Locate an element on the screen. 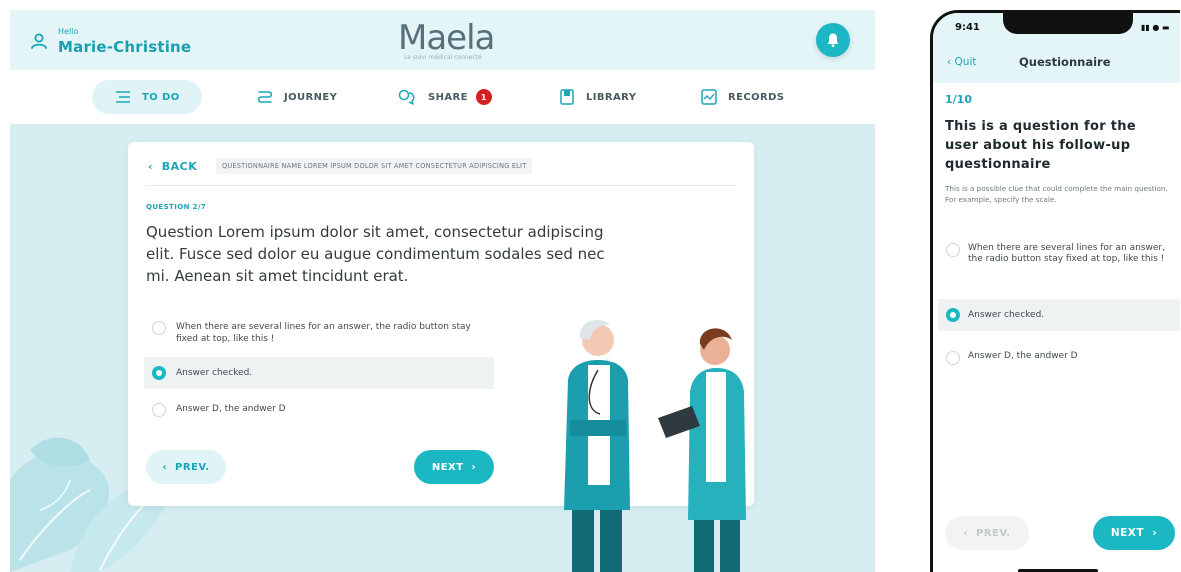  quit-button: ‹ Quit is located at coordinates (962, 62).